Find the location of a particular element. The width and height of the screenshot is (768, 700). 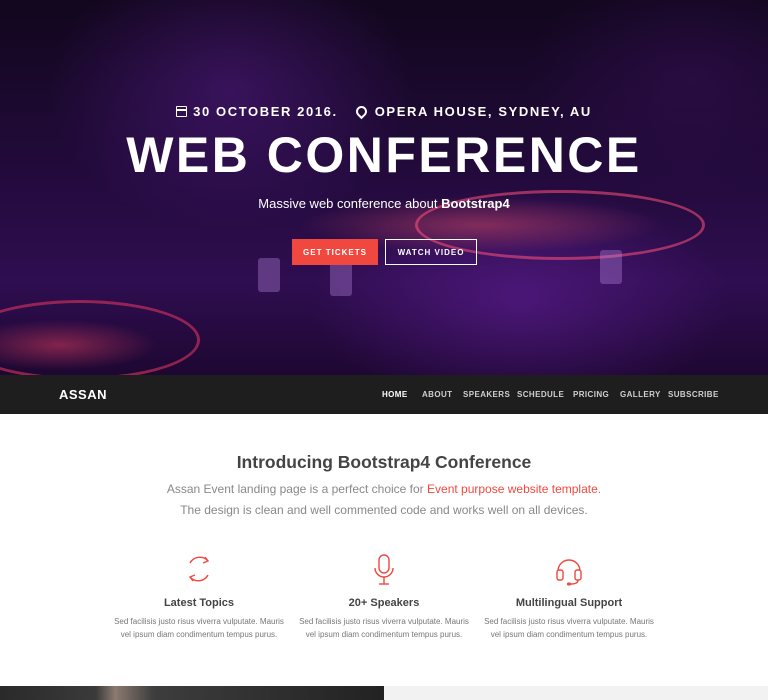

feature-title: Latest Topics is located at coordinates (199, 603).